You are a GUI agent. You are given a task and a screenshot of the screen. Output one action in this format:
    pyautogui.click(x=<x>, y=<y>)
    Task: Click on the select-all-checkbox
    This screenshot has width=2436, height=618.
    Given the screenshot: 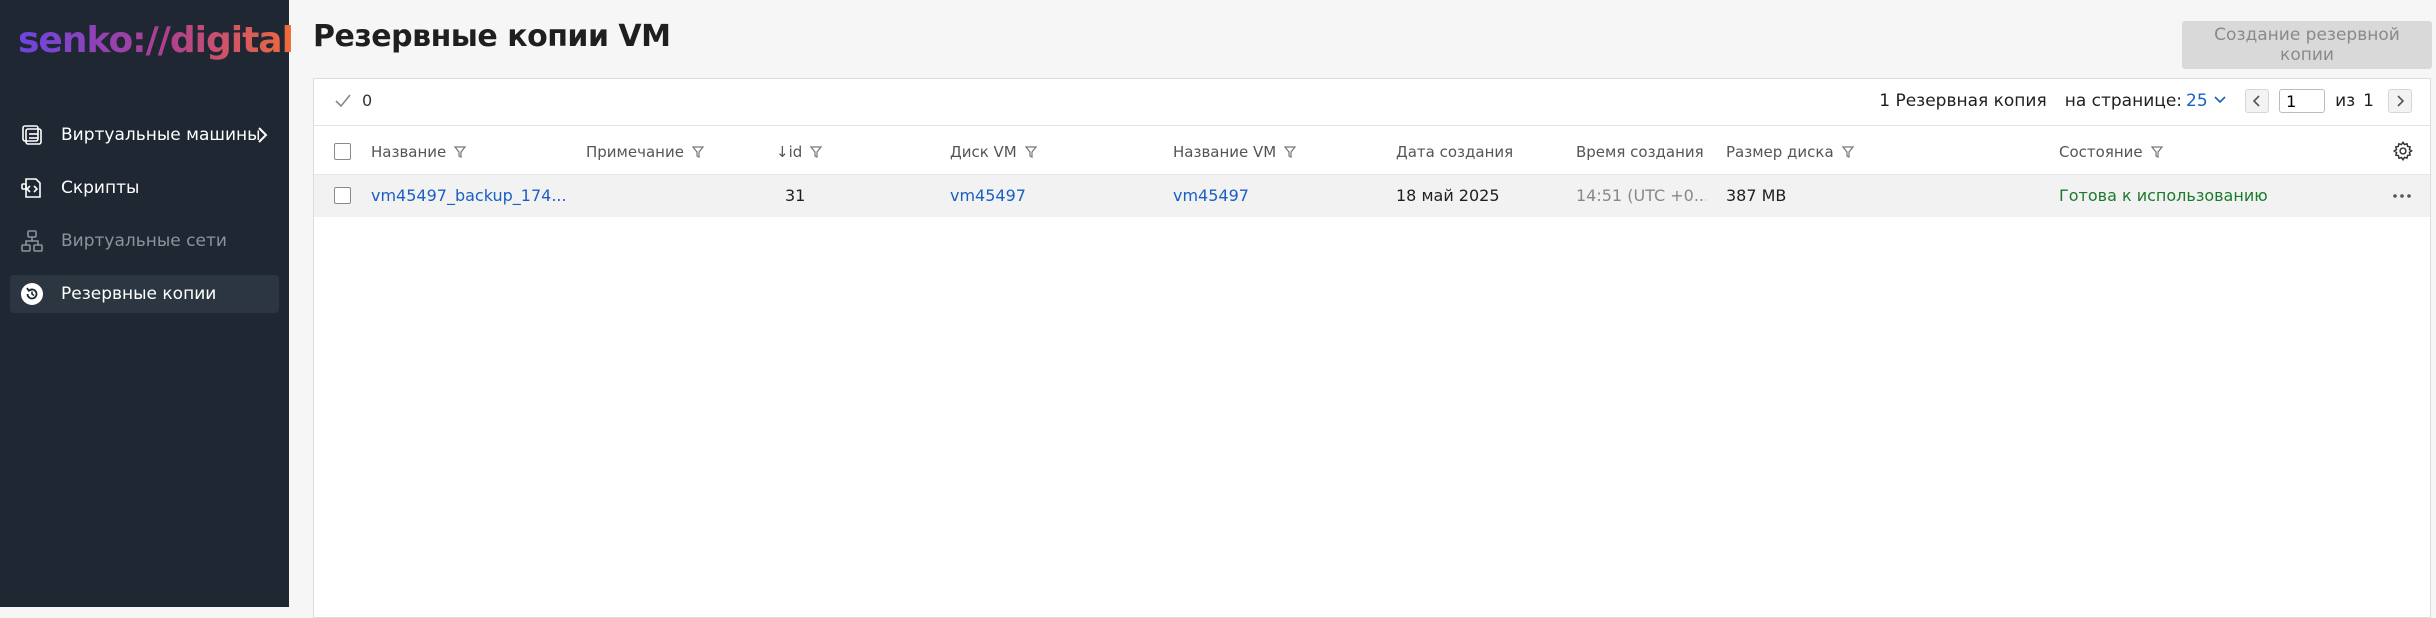 What is the action you would take?
    pyautogui.click(x=342, y=151)
    